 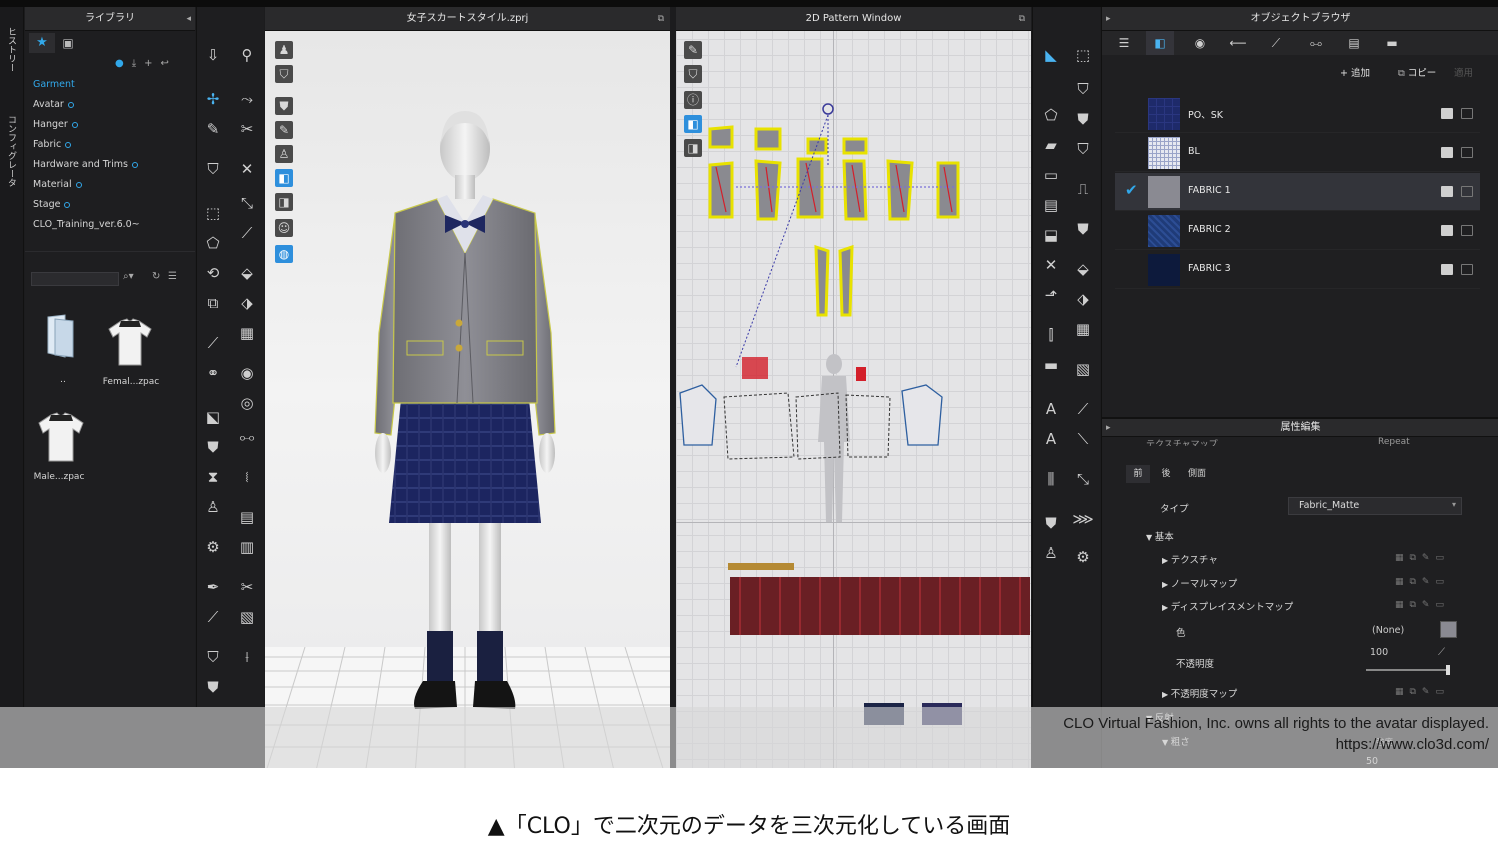 What do you see at coordinates (247, 273) in the screenshot?
I see `fabric-tool-icon: ⬙` at bounding box center [247, 273].